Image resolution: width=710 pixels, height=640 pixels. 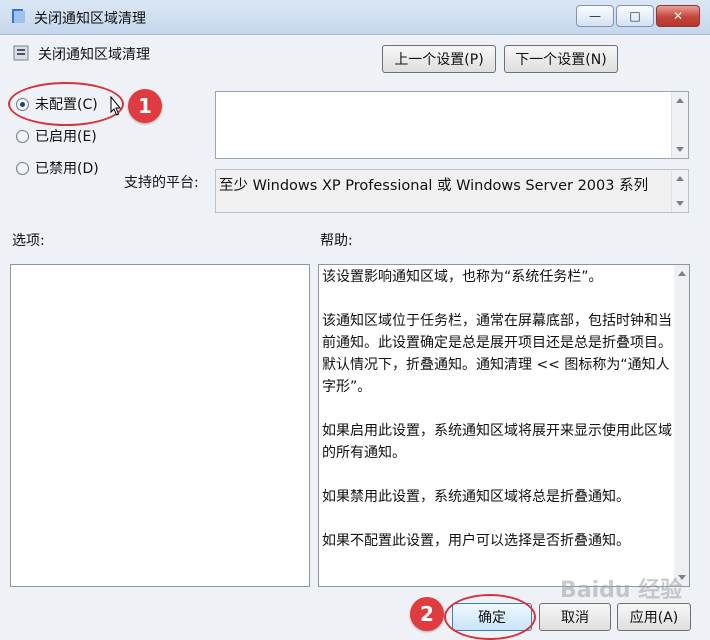 I want to click on step-badge: 1, so click(x=145, y=106).